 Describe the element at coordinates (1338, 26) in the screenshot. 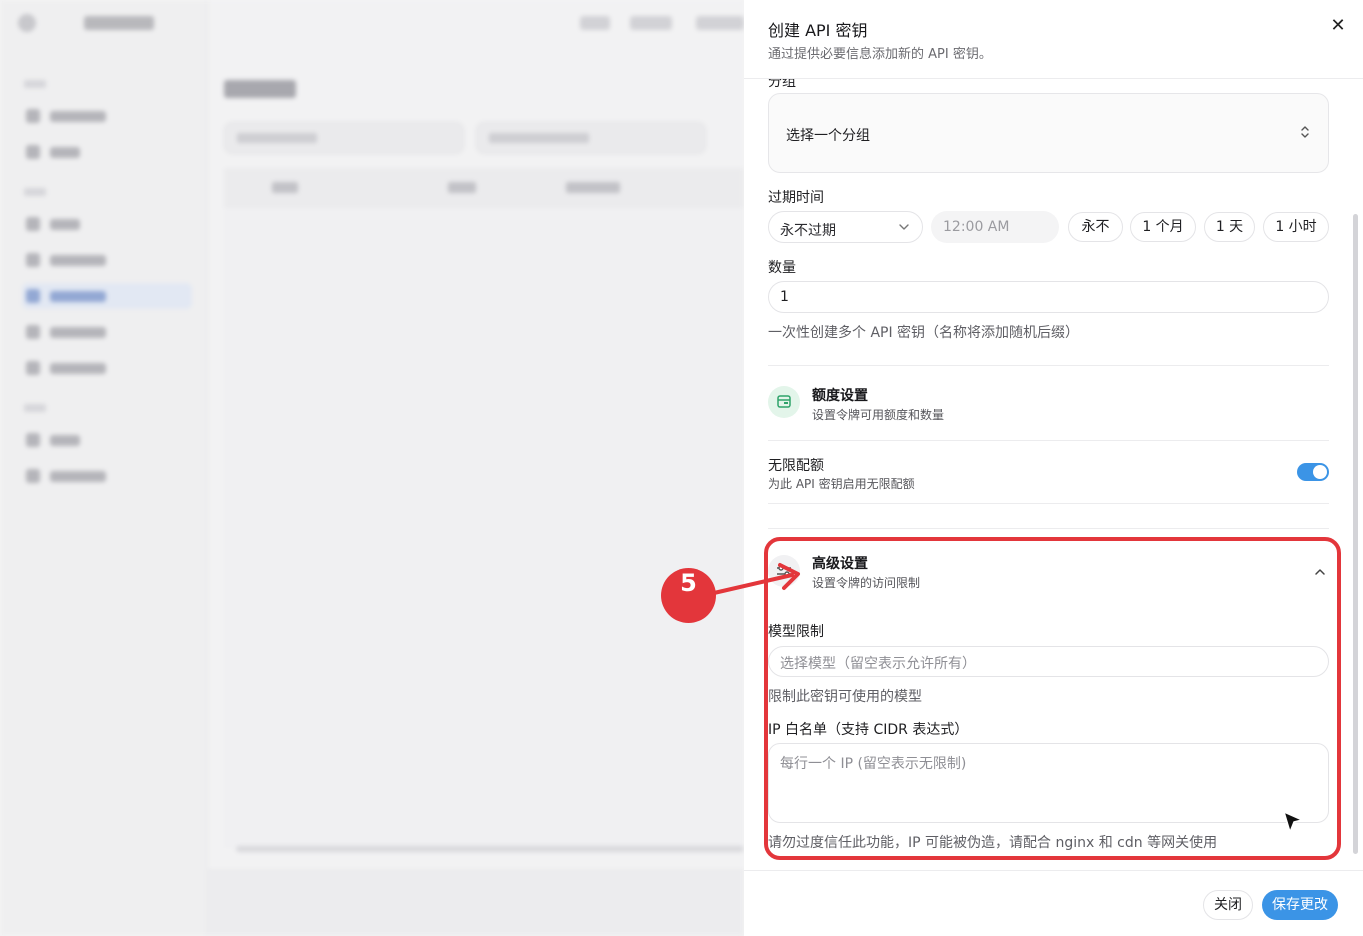

I see `close-icon: ✕` at that location.